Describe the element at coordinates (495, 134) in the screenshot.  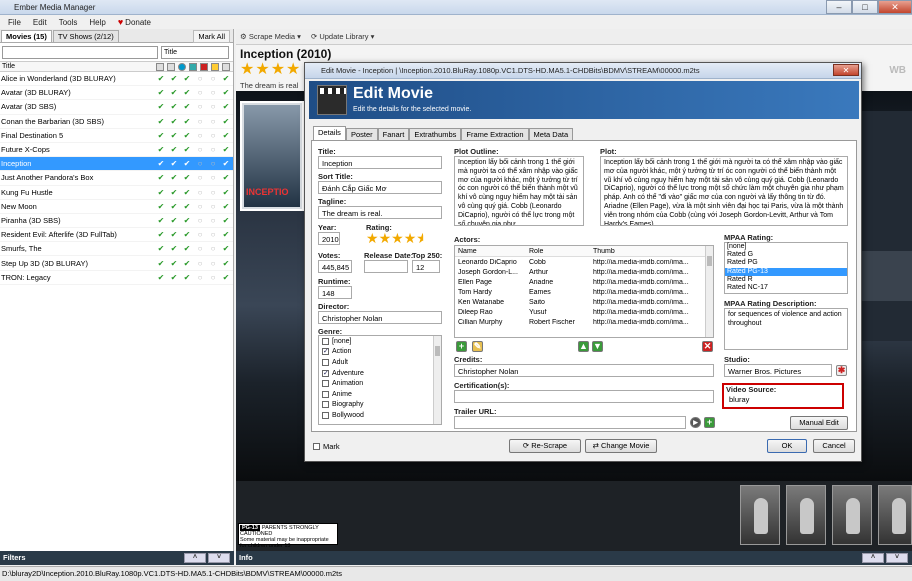
I see `tab-frame-extraction: Frame Extraction` at that location.